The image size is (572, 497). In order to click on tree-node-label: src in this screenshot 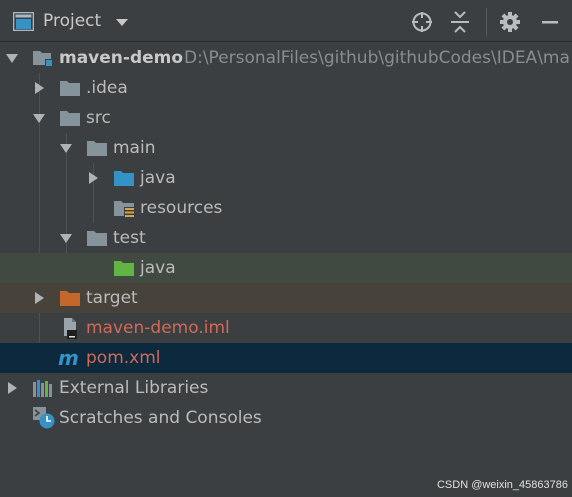, I will do `click(98, 118)`.